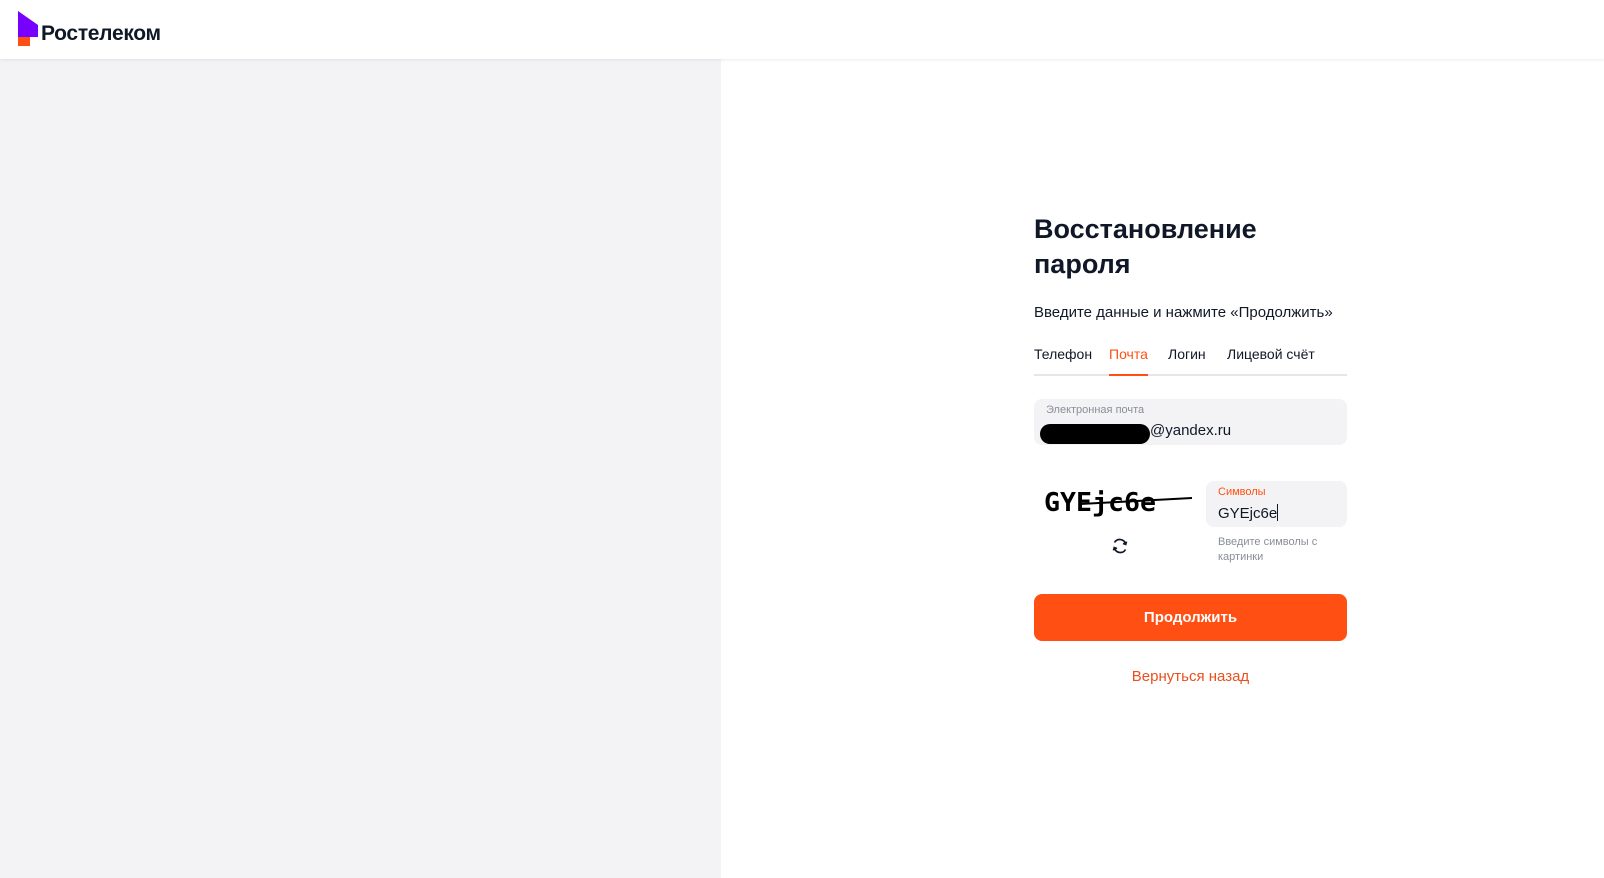  Describe the element at coordinates (1278, 512) in the screenshot. I see `text-caret` at that location.